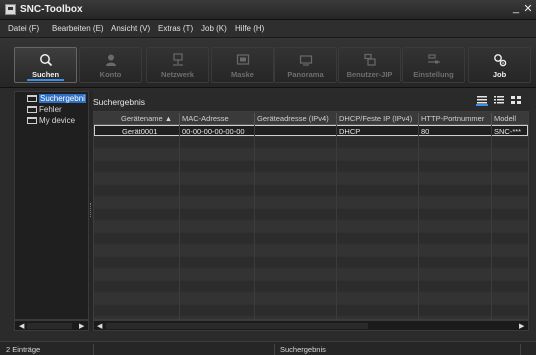 The width and height of the screenshot is (536, 355). Describe the element at coordinates (78, 28) in the screenshot. I see `menu-bearbeiten: Bearbeiten (E)` at that location.